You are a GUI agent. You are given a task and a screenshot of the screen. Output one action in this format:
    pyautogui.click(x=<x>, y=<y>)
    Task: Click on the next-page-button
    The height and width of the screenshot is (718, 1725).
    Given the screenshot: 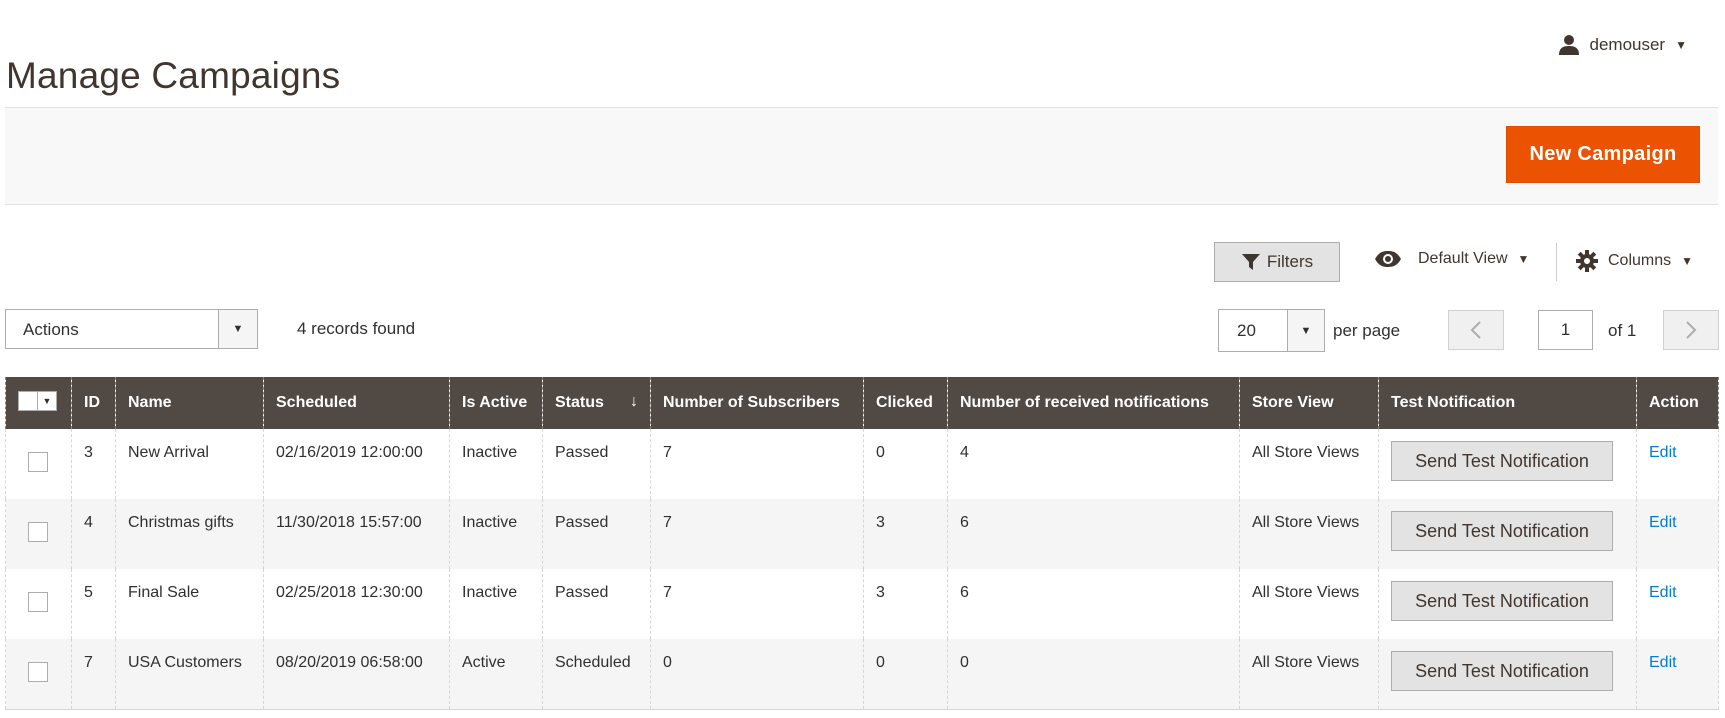 What is the action you would take?
    pyautogui.click(x=1691, y=330)
    